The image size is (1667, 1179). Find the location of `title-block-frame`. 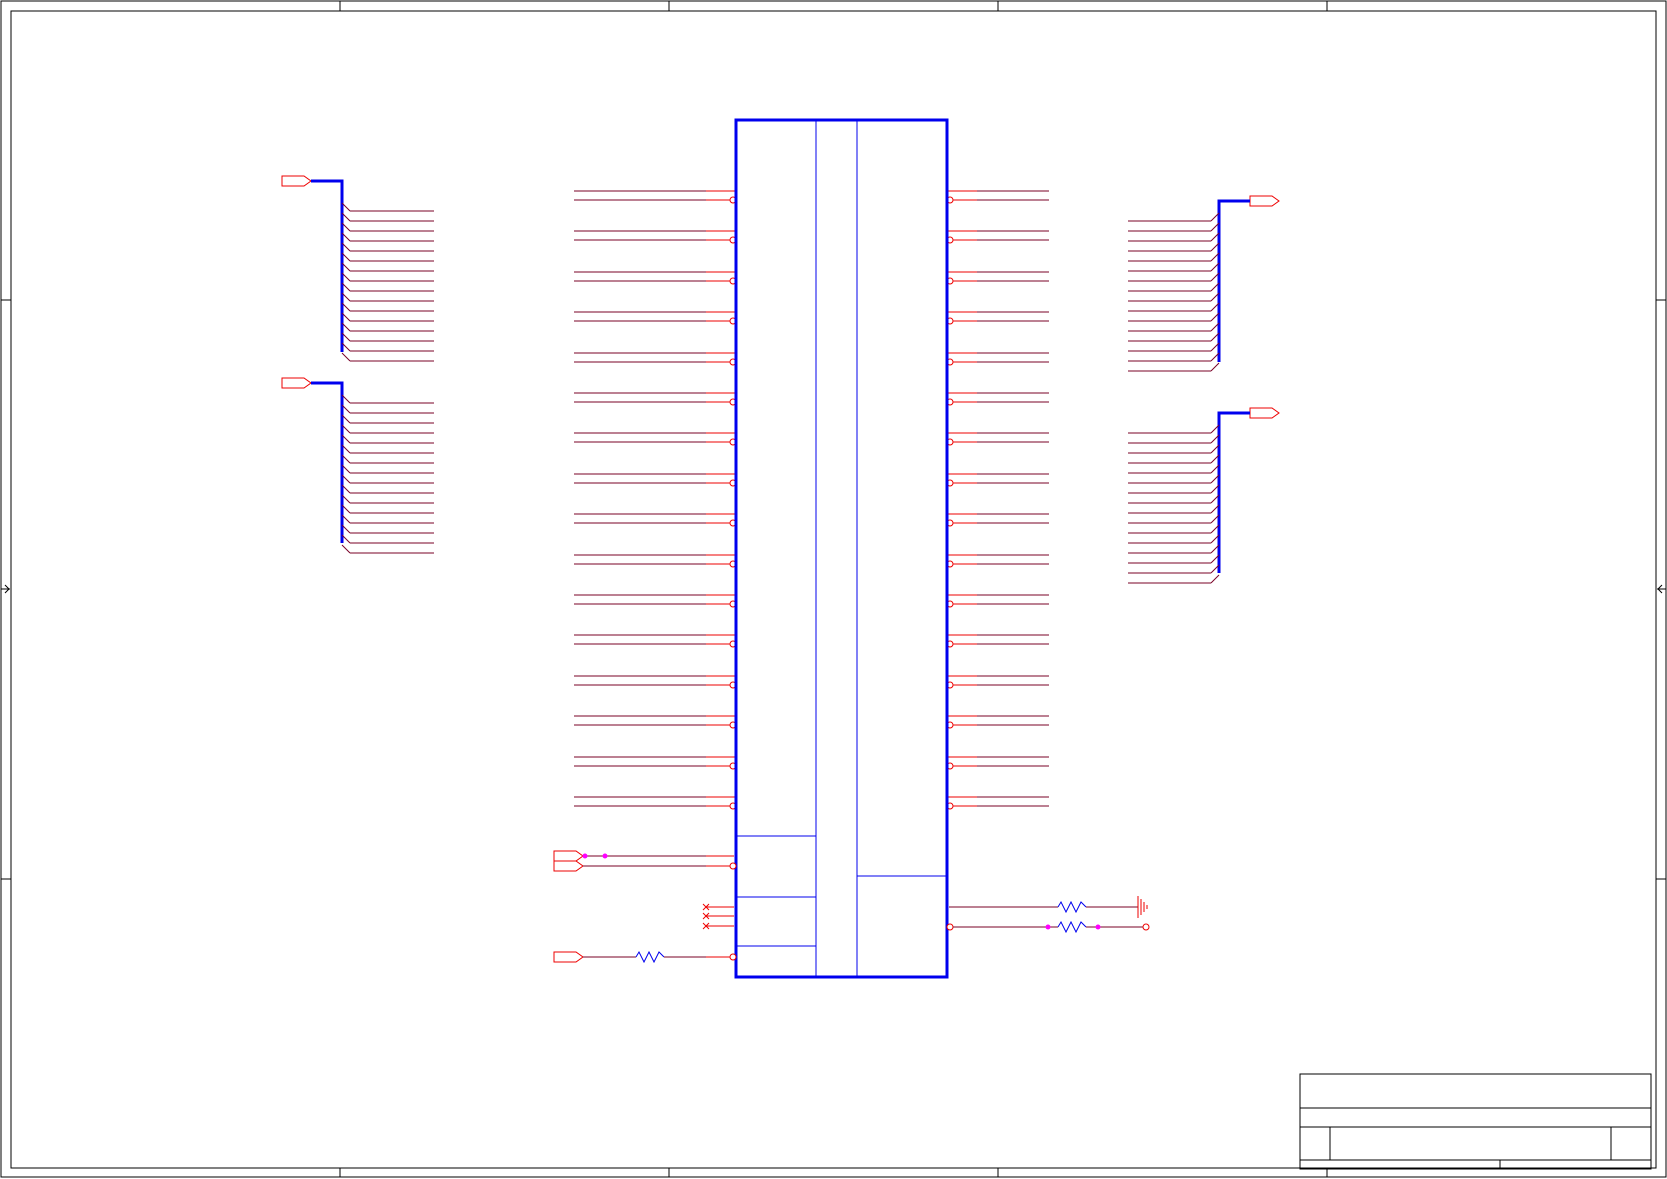

title-block-frame is located at coordinates (1475, 1121).